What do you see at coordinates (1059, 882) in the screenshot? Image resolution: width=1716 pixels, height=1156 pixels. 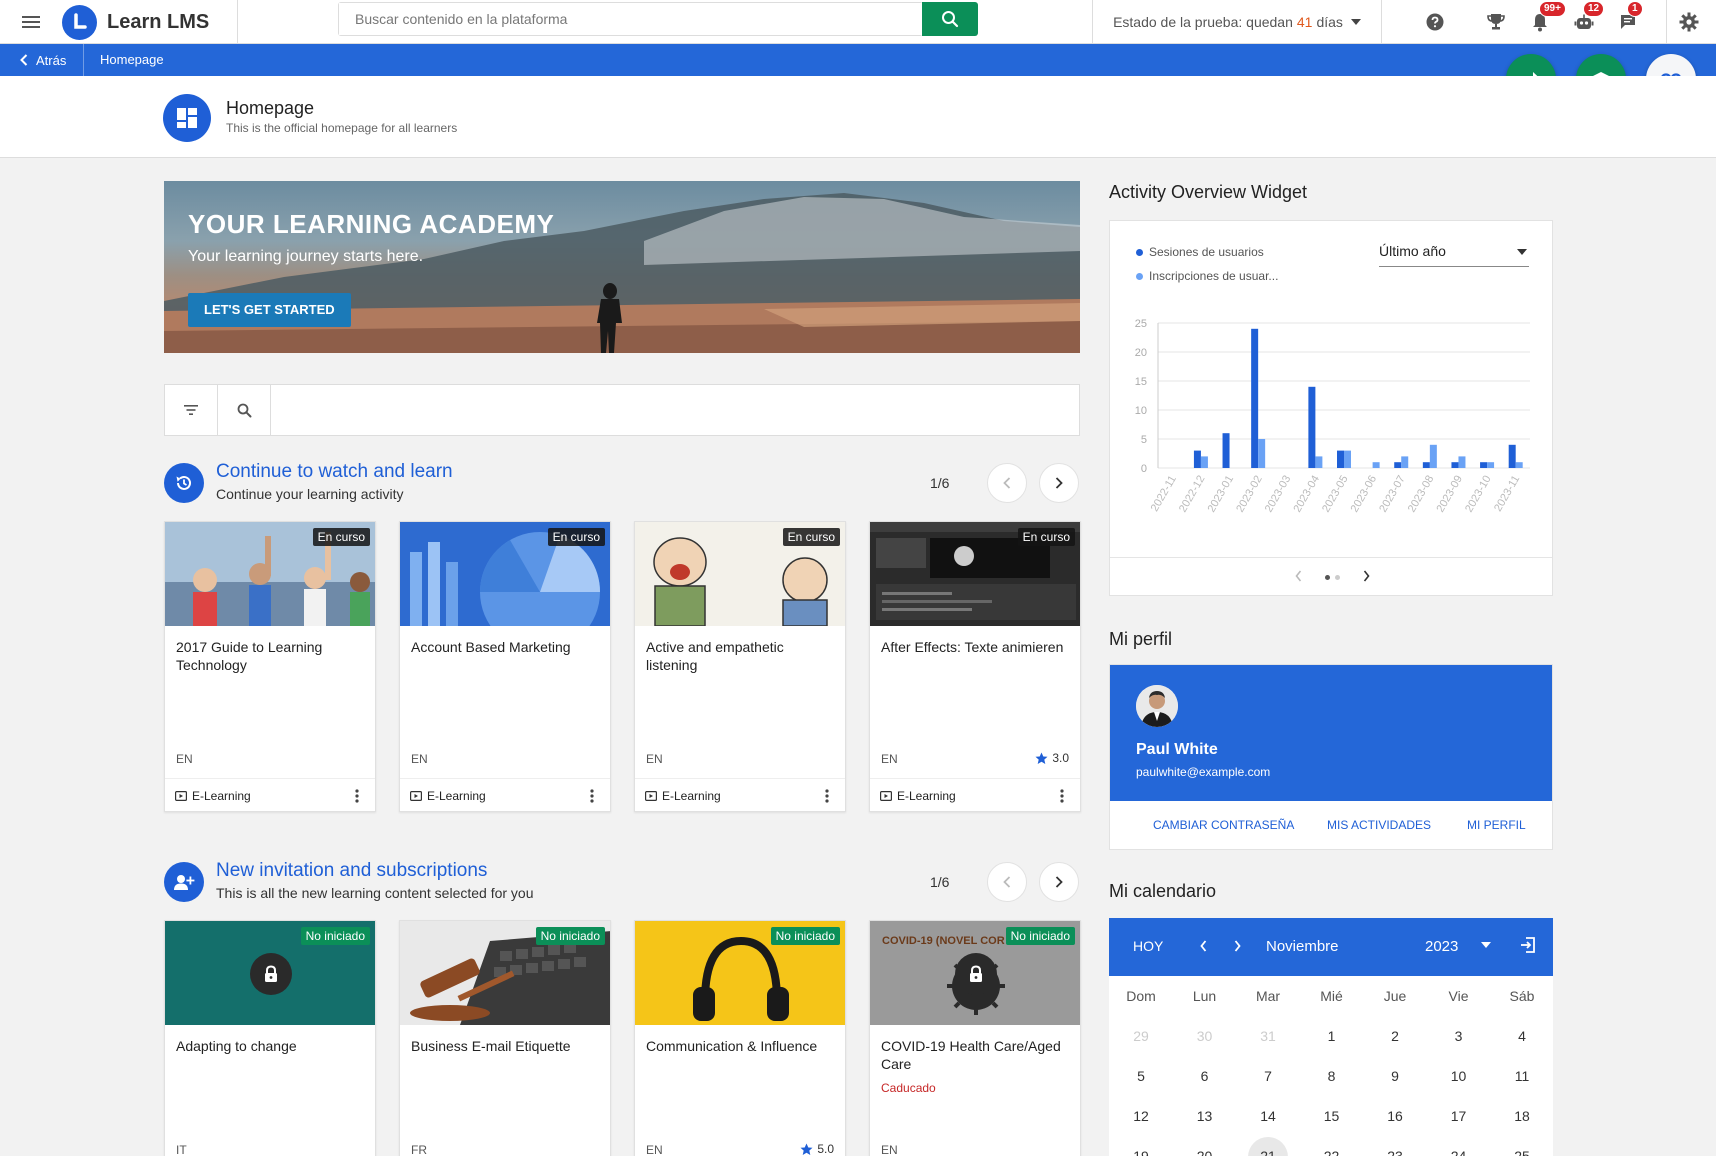 I see `invite-next-button` at bounding box center [1059, 882].